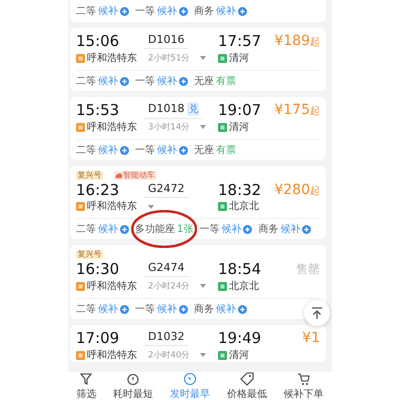  What do you see at coordinates (303, 379) in the screenshot?
I see `cart-icon` at bounding box center [303, 379].